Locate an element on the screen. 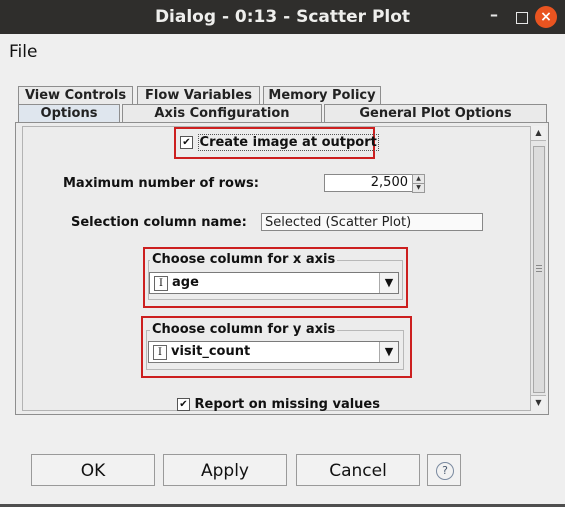 The width and height of the screenshot is (565, 507). scroll-up-icon: ▲ is located at coordinates (538, 133).